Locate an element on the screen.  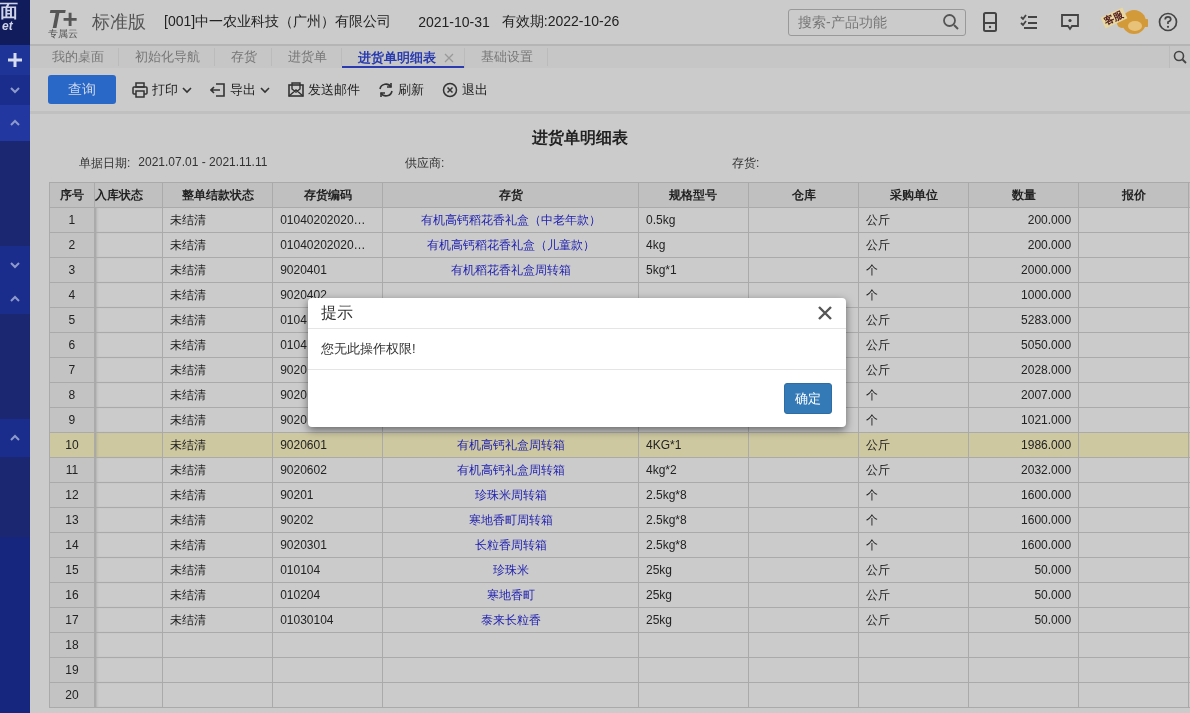
table-cell: 4kg is located at coordinates (693, 245).